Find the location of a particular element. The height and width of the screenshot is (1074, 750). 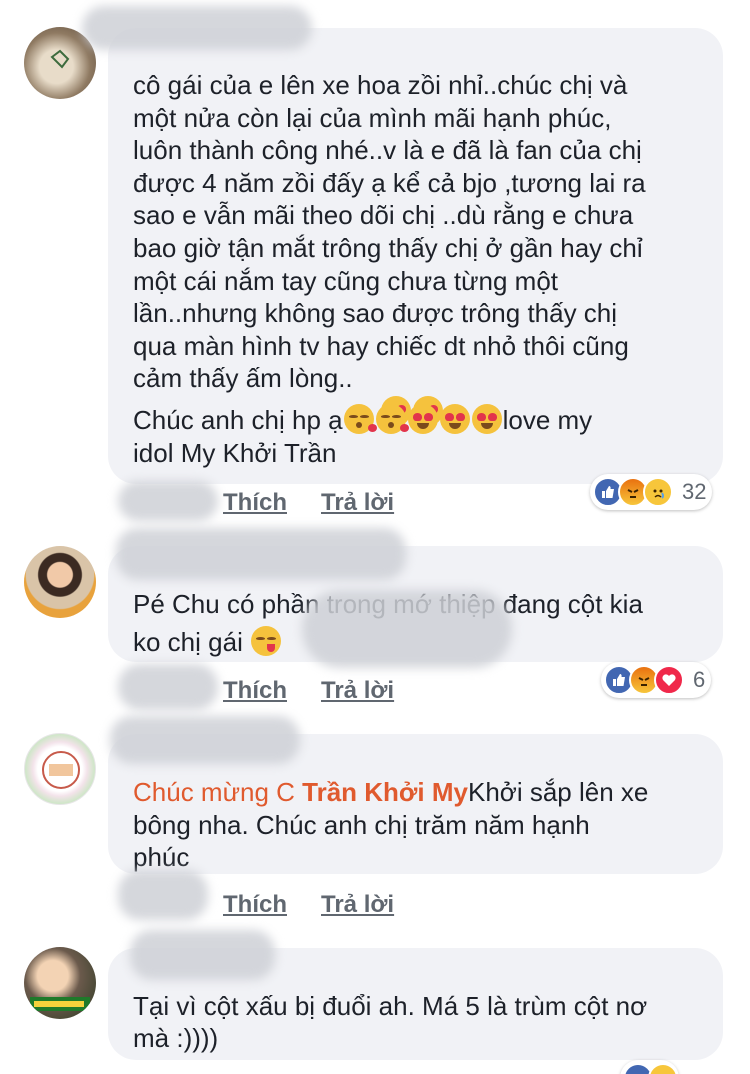

reaction-summary: 32 is located at coordinates (651, 492).